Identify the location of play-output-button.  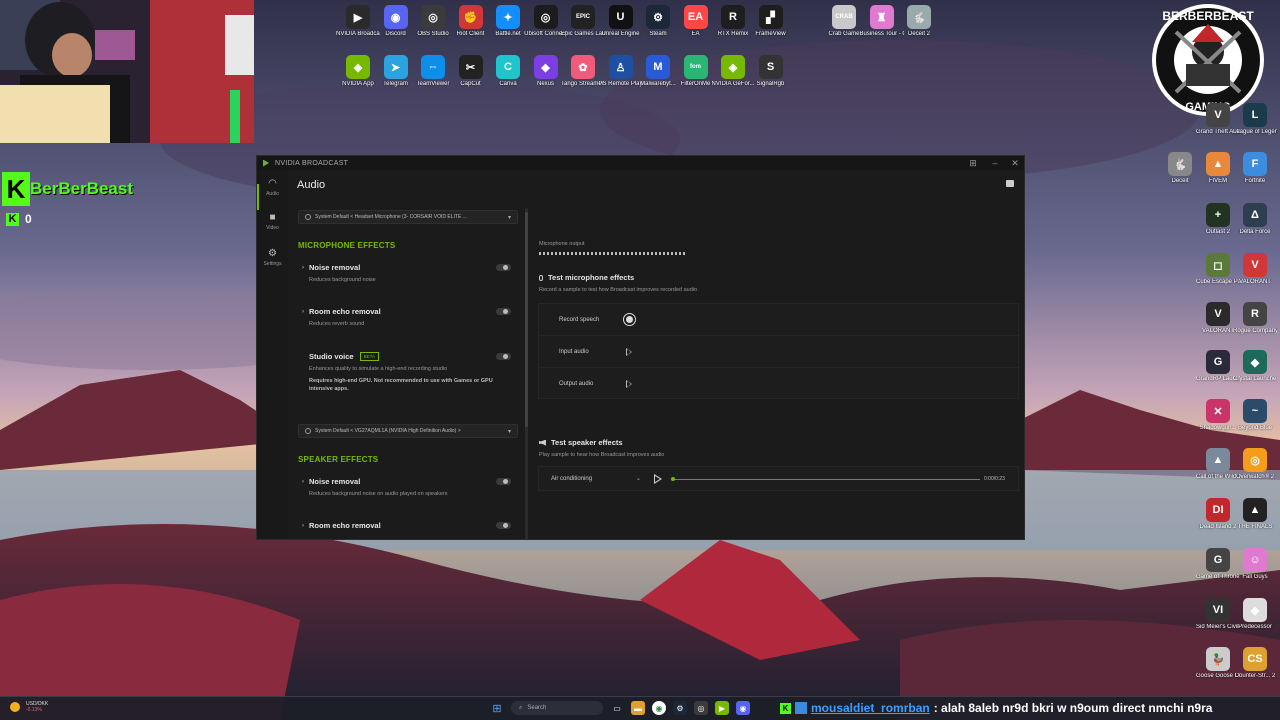
(629, 384).